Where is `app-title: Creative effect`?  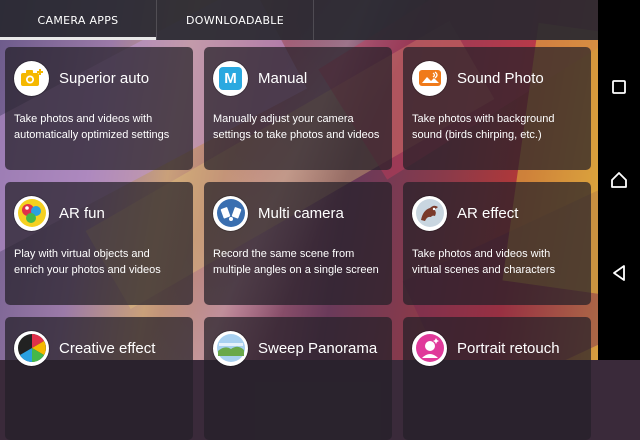
app-title: Creative effect is located at coordinates (107, 348).